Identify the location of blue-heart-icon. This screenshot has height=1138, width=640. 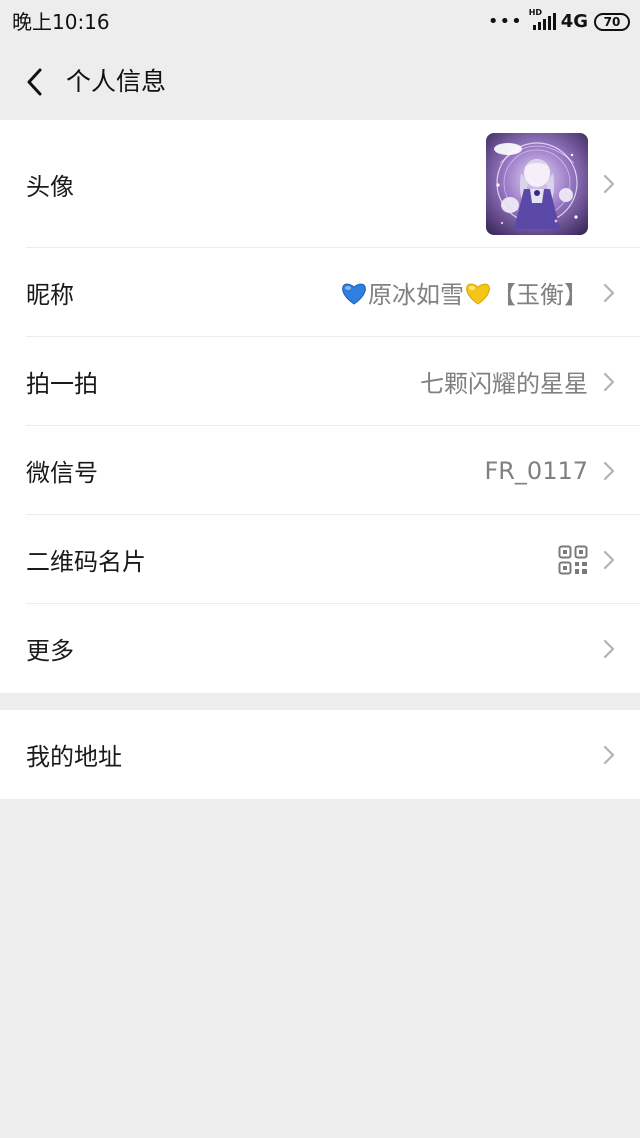
(354, 294).